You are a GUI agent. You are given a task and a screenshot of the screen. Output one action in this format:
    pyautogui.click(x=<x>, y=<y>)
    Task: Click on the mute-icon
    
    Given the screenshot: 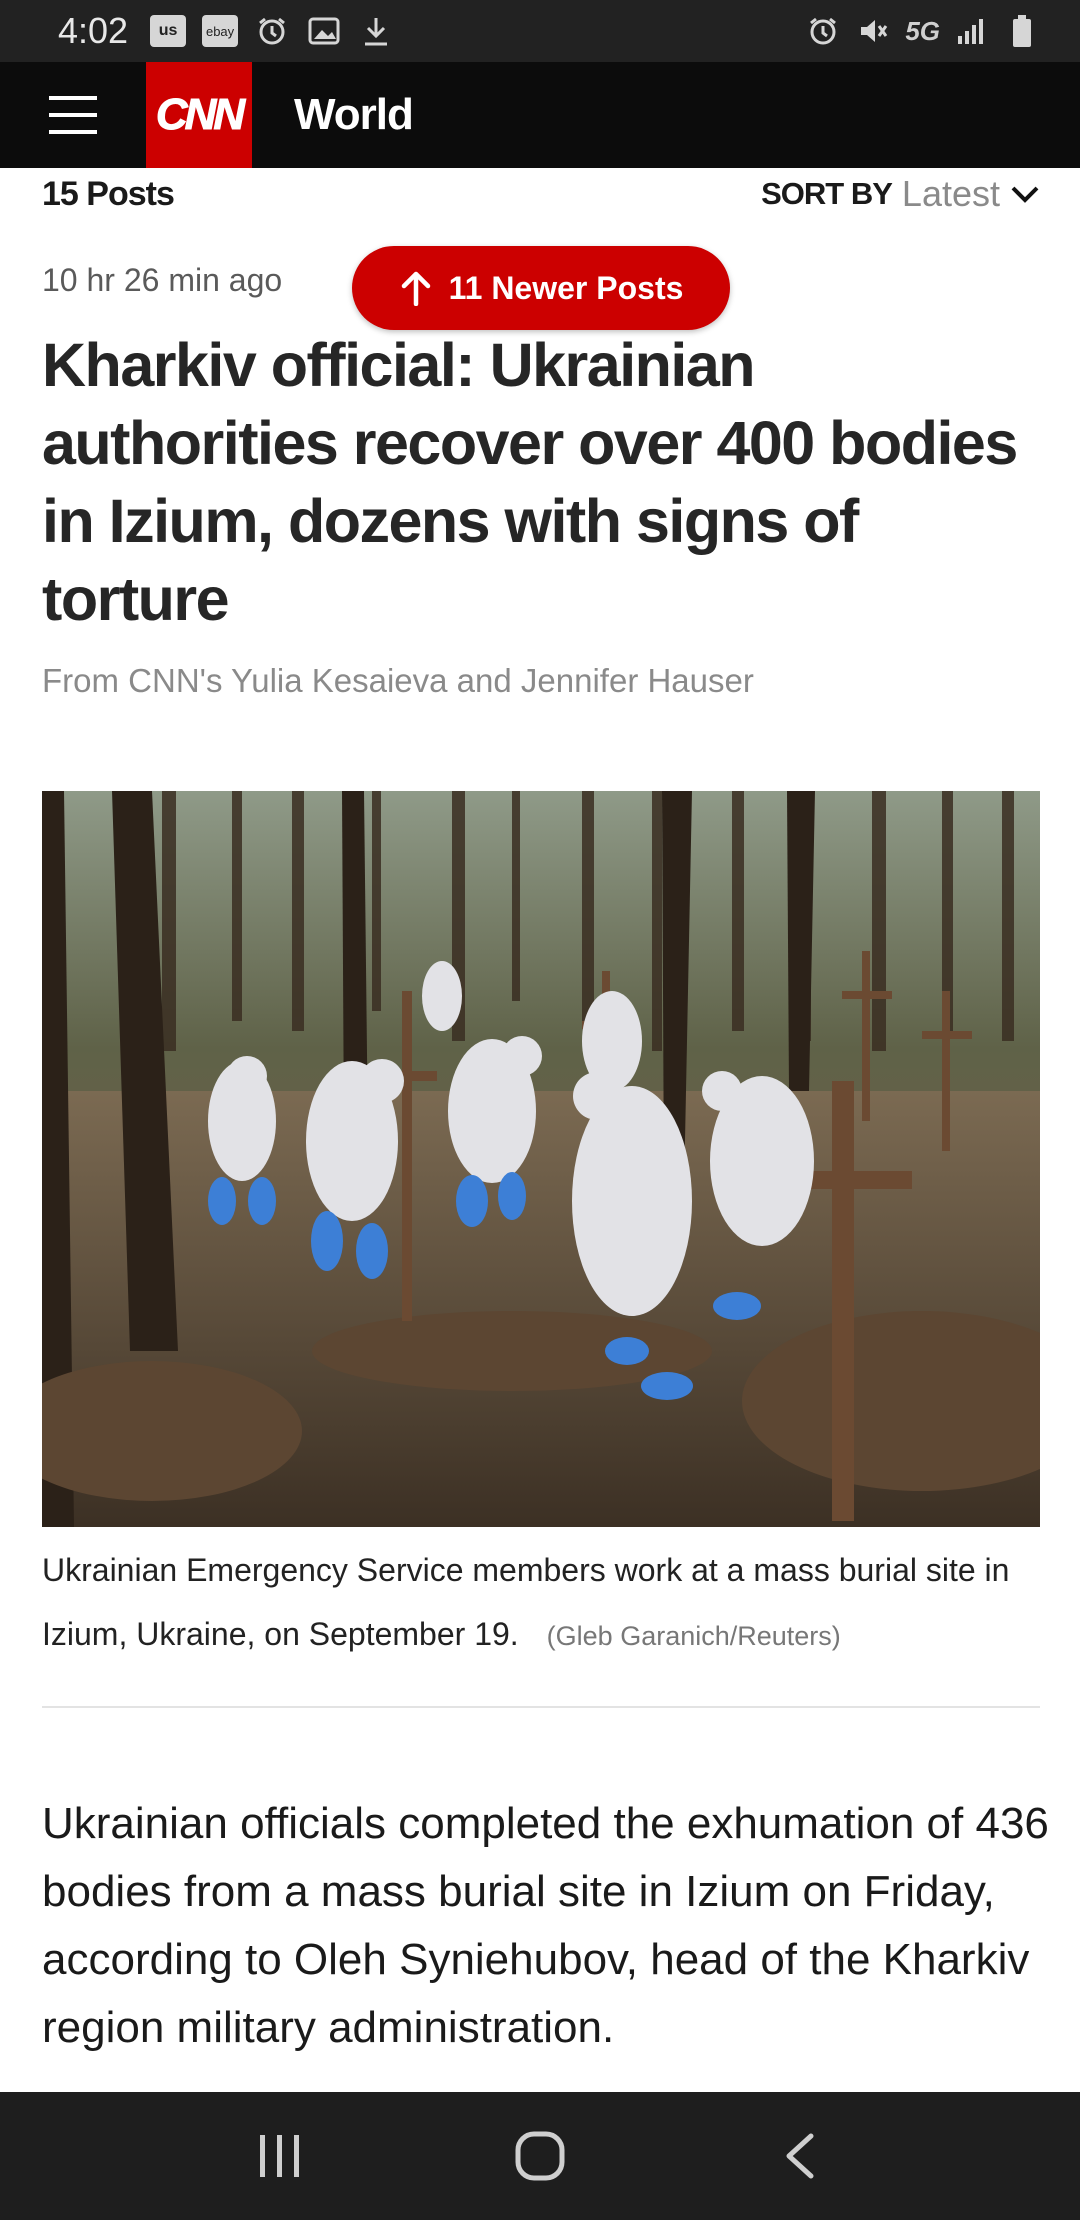 What is the action you would take?
    pyautogui.click(x=873, y=31)
    